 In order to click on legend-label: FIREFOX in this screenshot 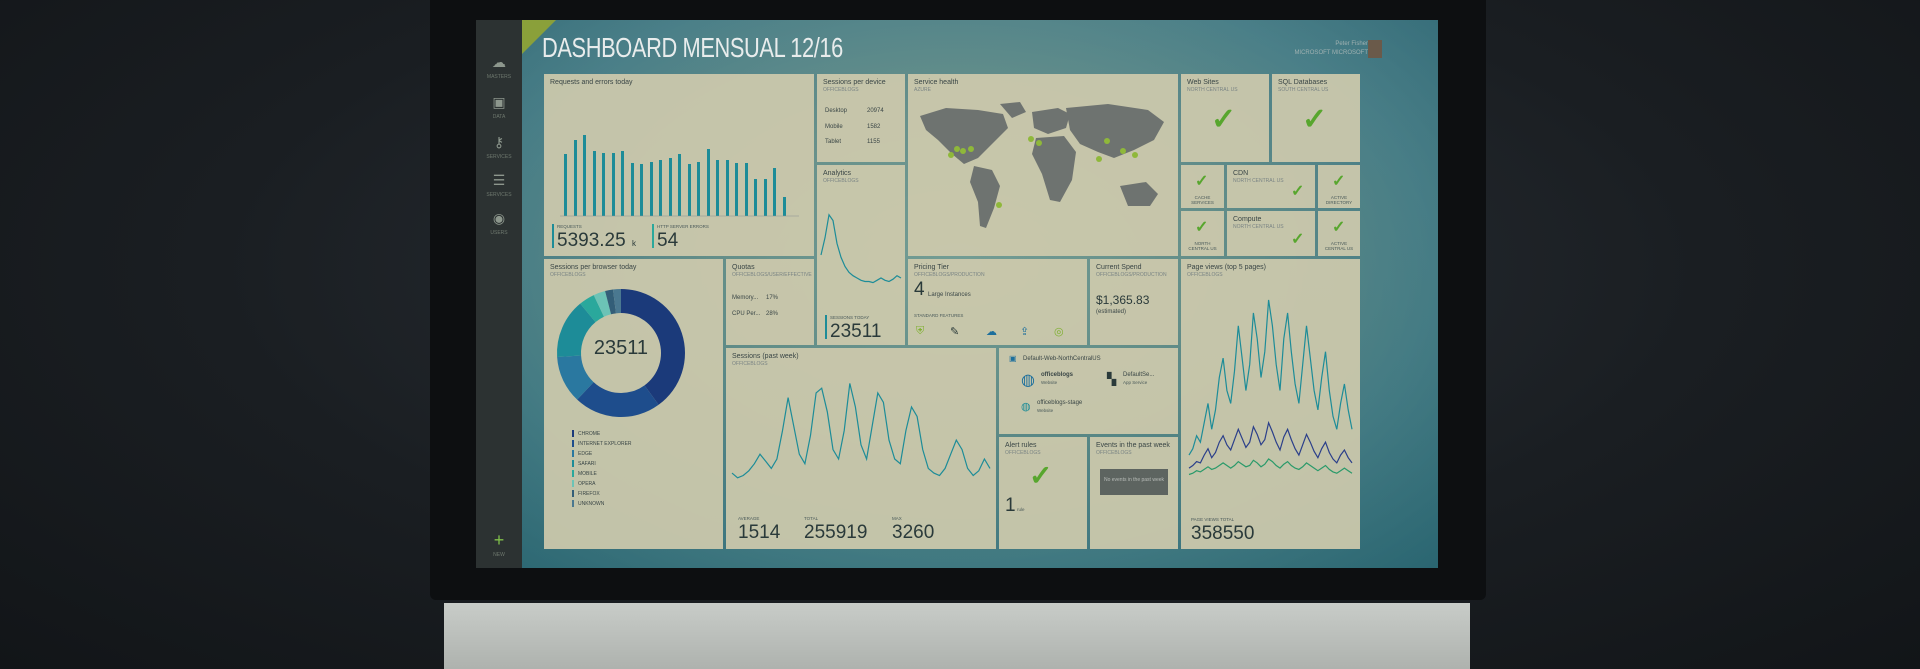, I will do `click(589, 494)`.